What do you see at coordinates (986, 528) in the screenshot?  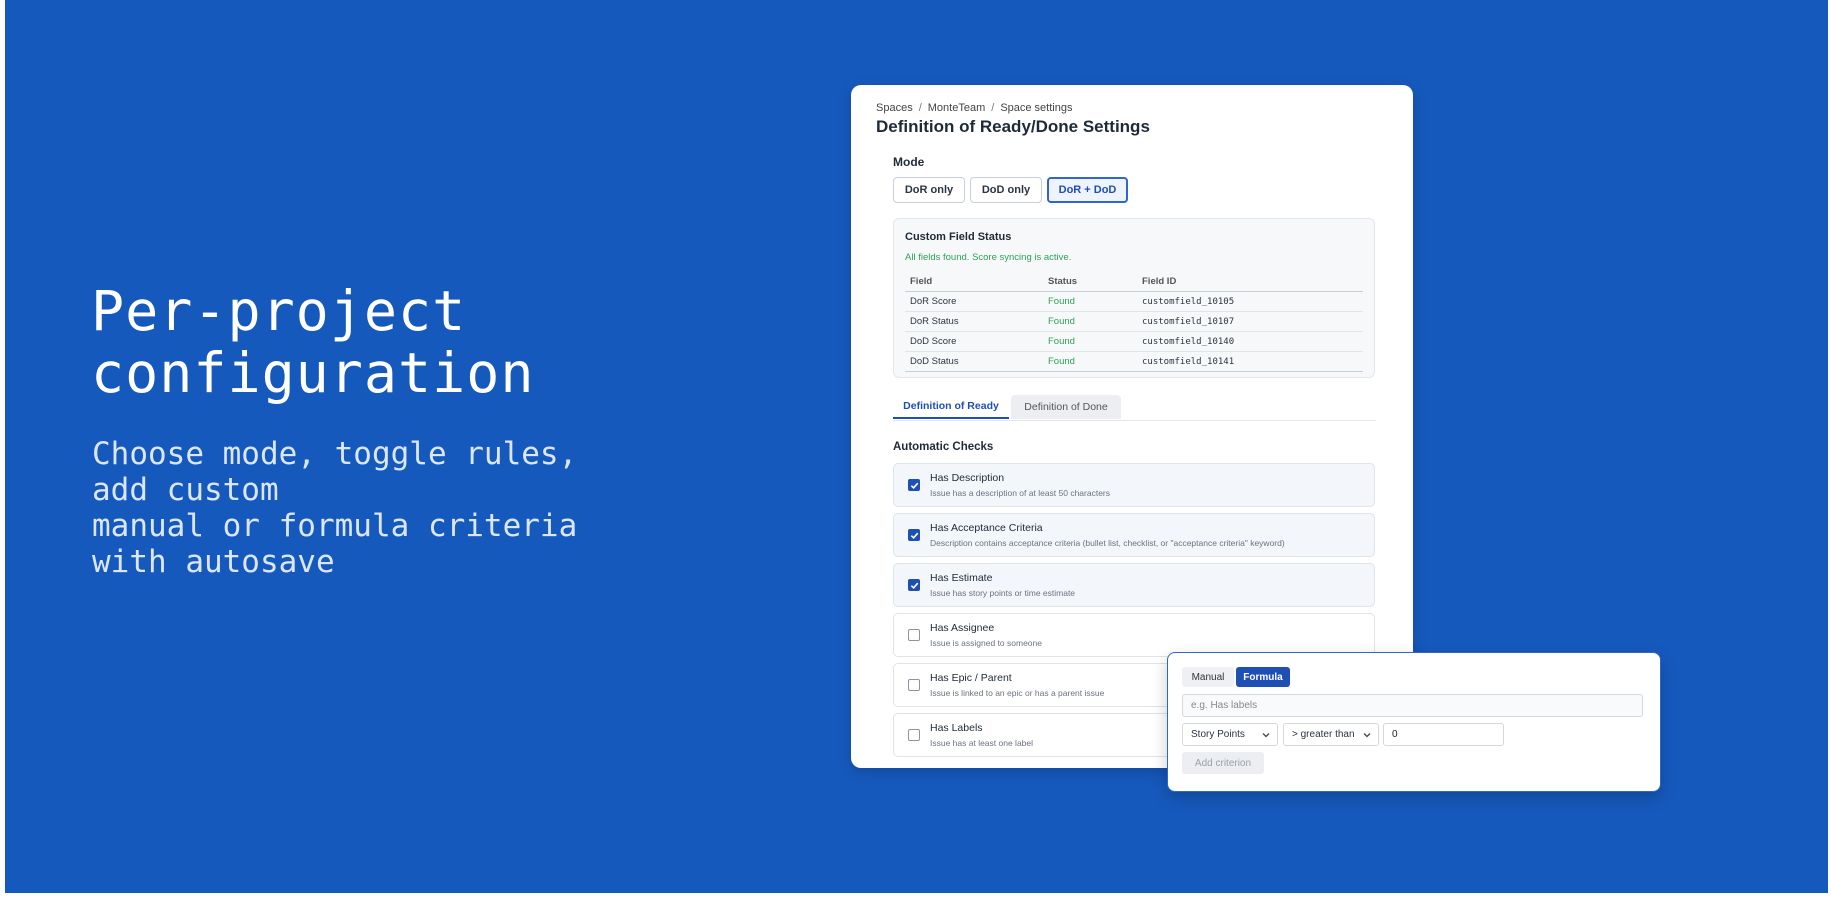 I see `check-title: Has Acceptance Criteria` at bounding box center [986, 528].